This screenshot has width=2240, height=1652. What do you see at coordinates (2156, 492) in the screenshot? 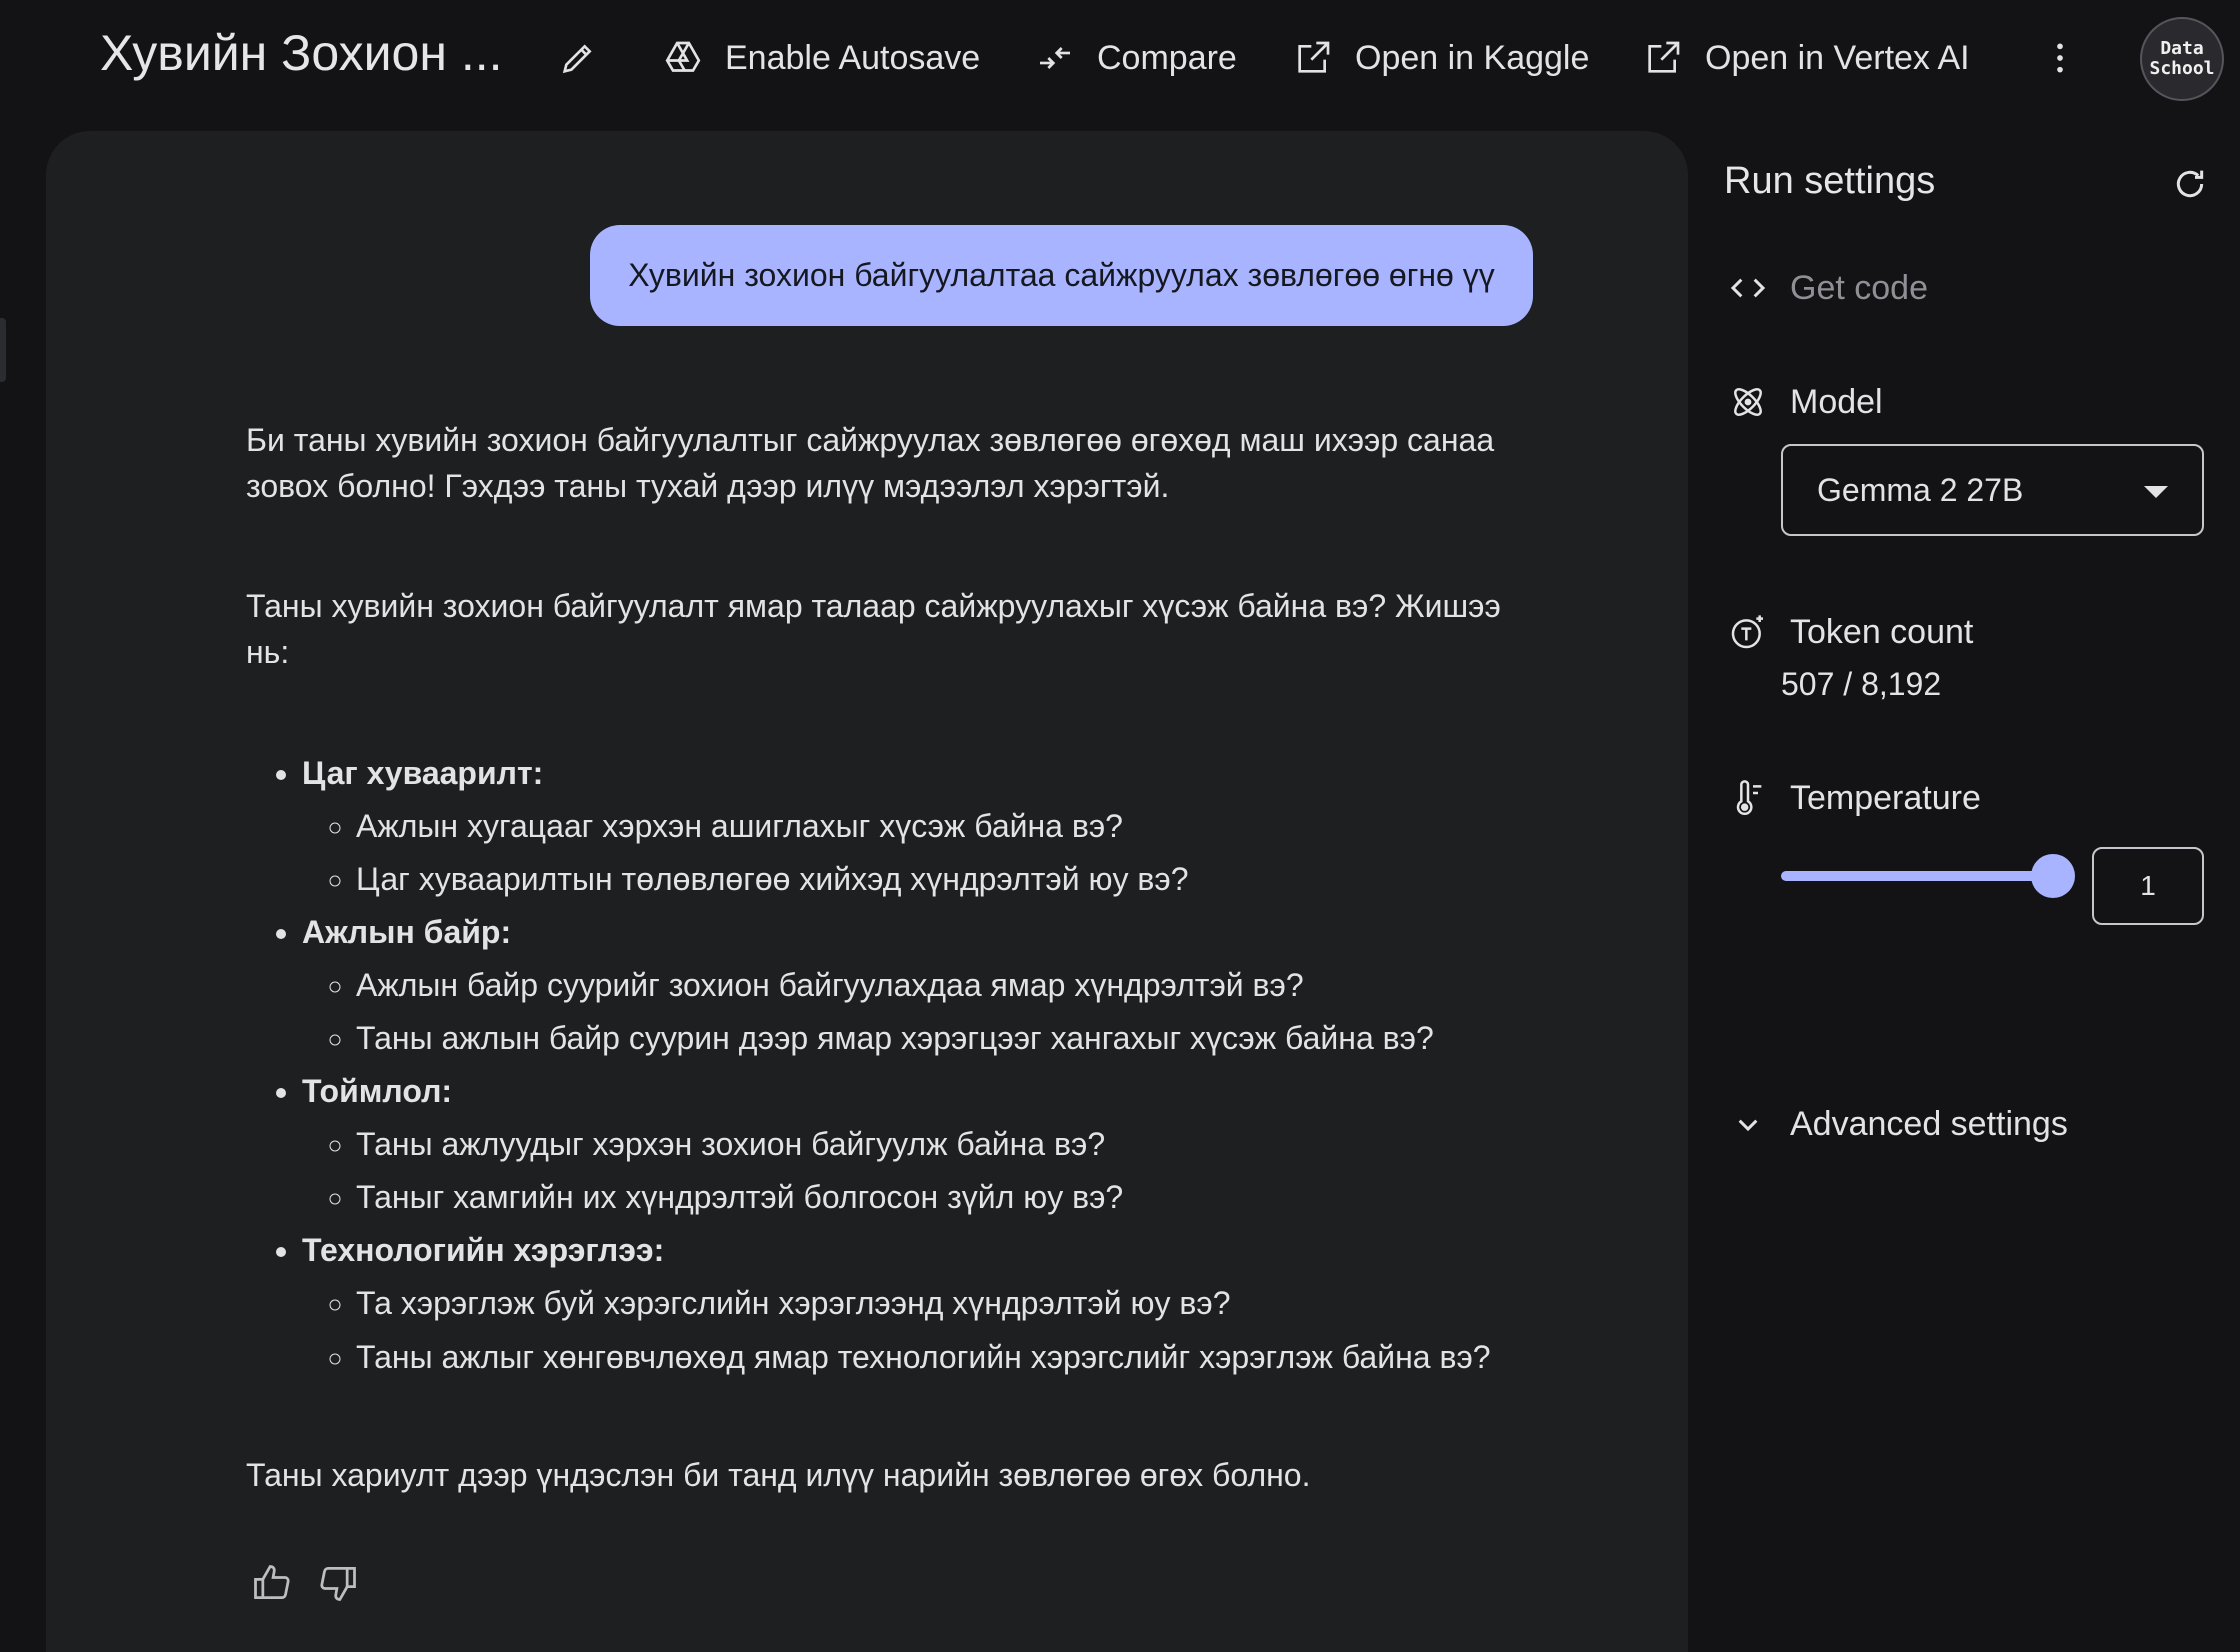
I see `dropdown-arrow-icon` at bounding box center [2156, 492].